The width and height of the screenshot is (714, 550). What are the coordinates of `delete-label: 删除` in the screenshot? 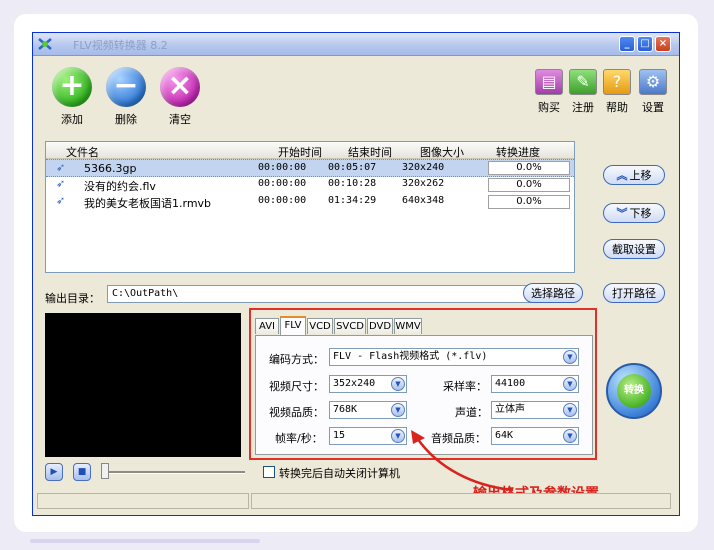 It's located at (126, 119).